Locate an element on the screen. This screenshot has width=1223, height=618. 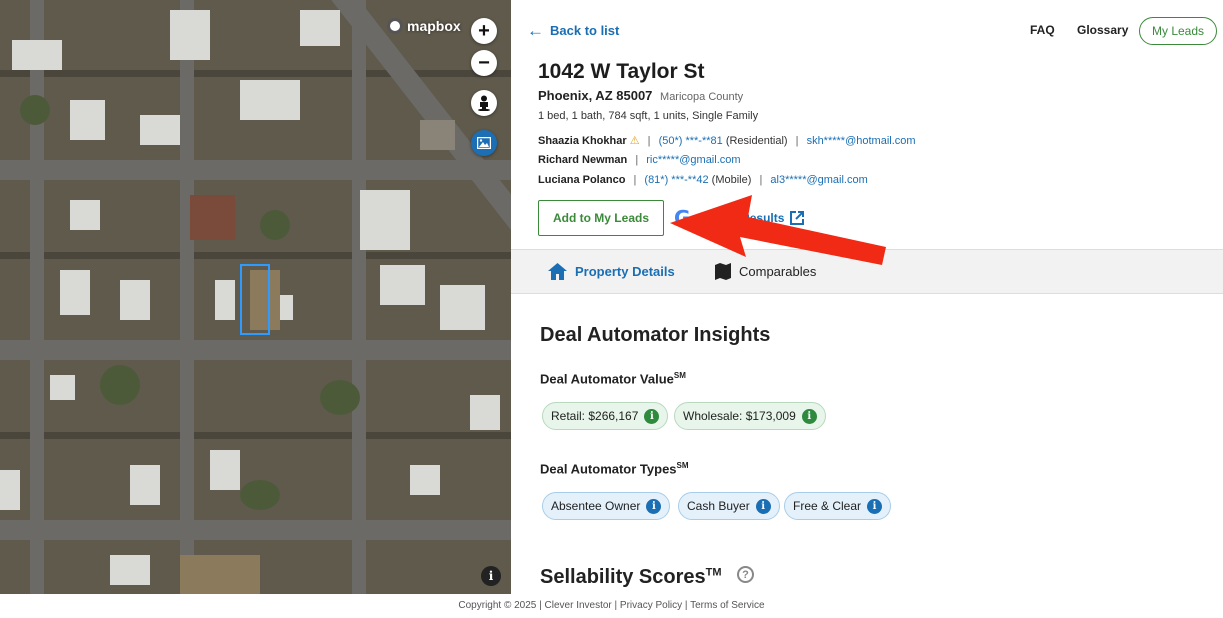
street-view-button is located at coordinates (484, 103).